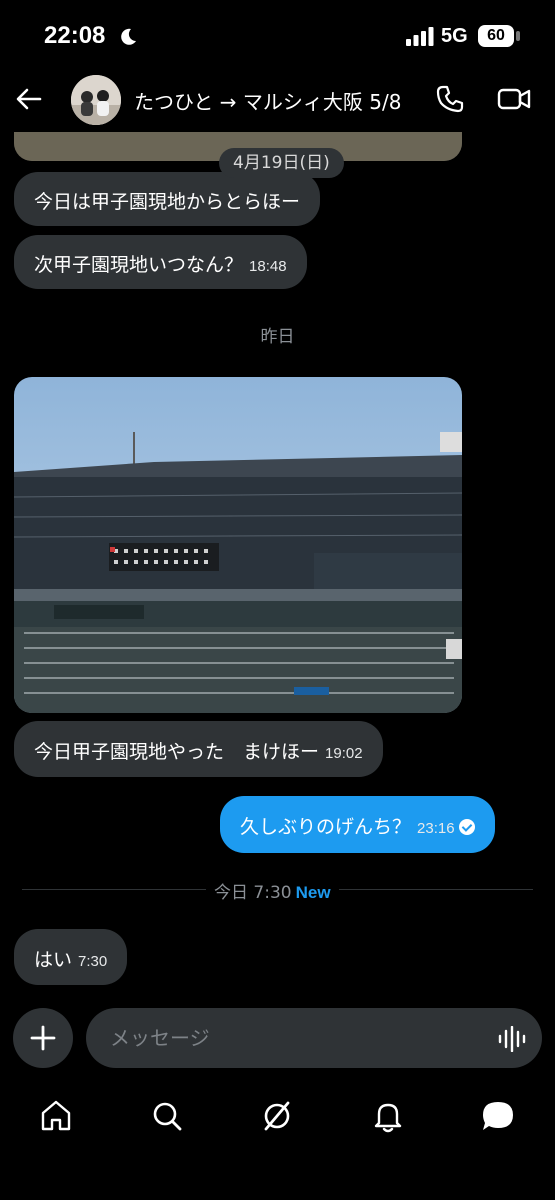 The image size is (555, 1200). What do you see at coordinates (267, 100) in the screenshot?
I see `conversation-title: たつひと → マルシィ大阪 5/8` at bounding box center [267, 100].